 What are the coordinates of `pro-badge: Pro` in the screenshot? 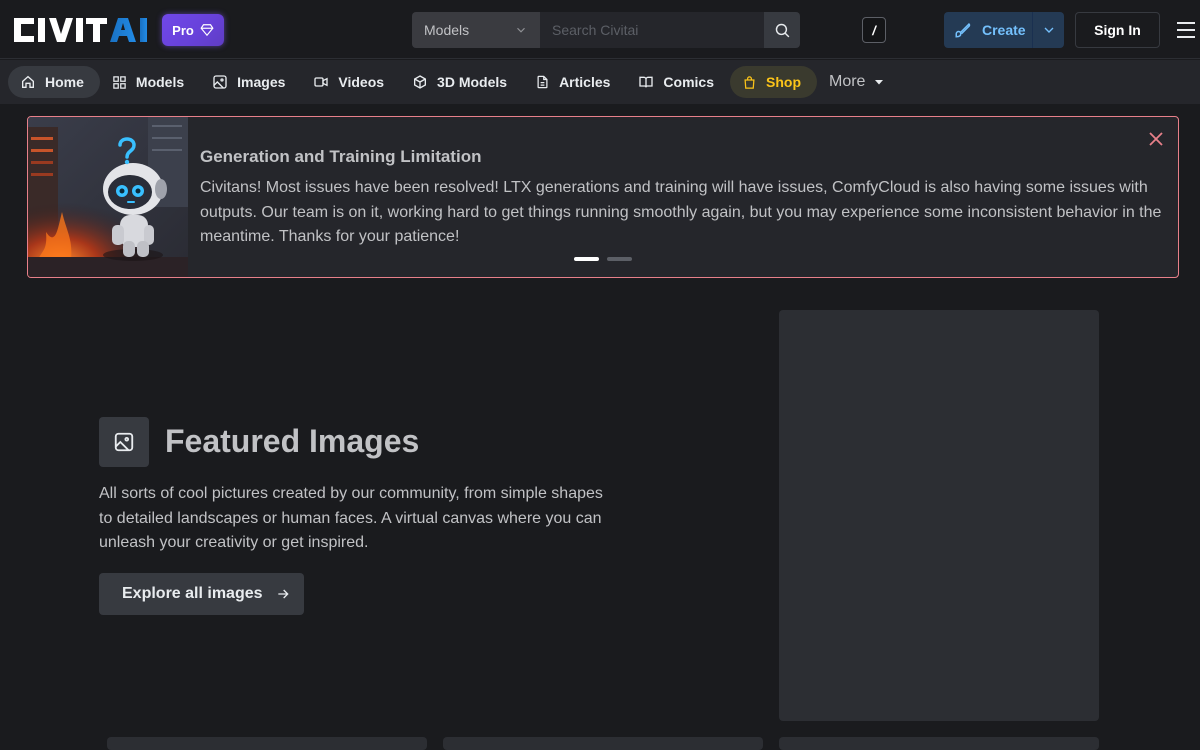 It's located at (193, 30).